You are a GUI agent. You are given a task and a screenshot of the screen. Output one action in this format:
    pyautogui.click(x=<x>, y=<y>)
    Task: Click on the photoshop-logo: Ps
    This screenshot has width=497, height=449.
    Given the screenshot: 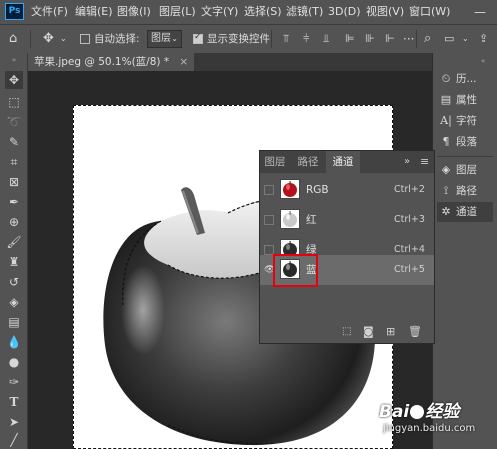 What is the action you would take?
    pyautogui.click(x=14, y=11)
    